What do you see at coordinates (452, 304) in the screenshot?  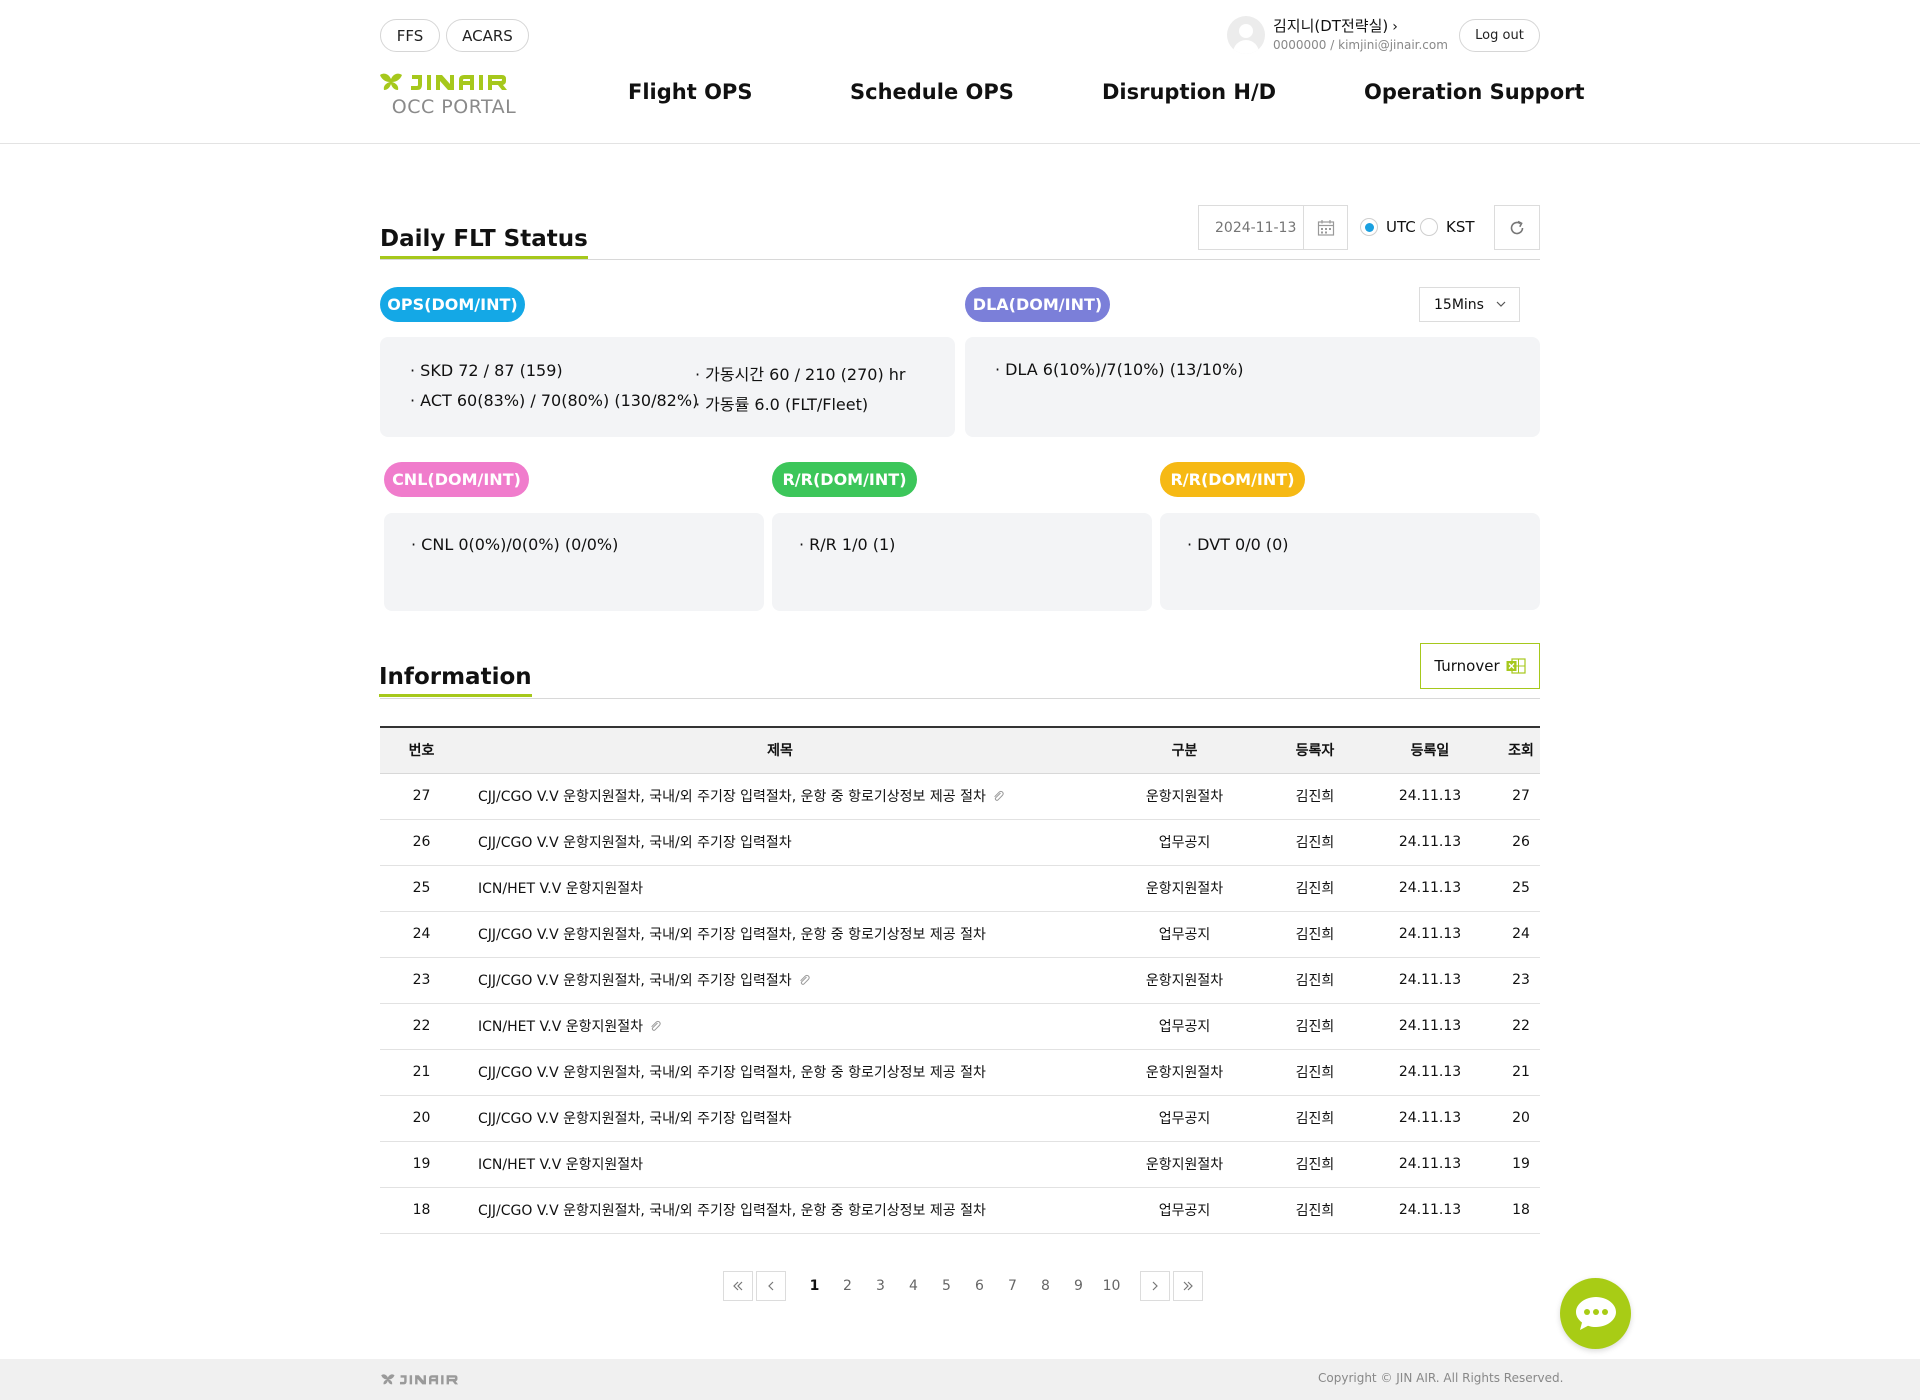 I see `ops-badge: OPS(DOM/INT)` at bounding box center [452, 304].